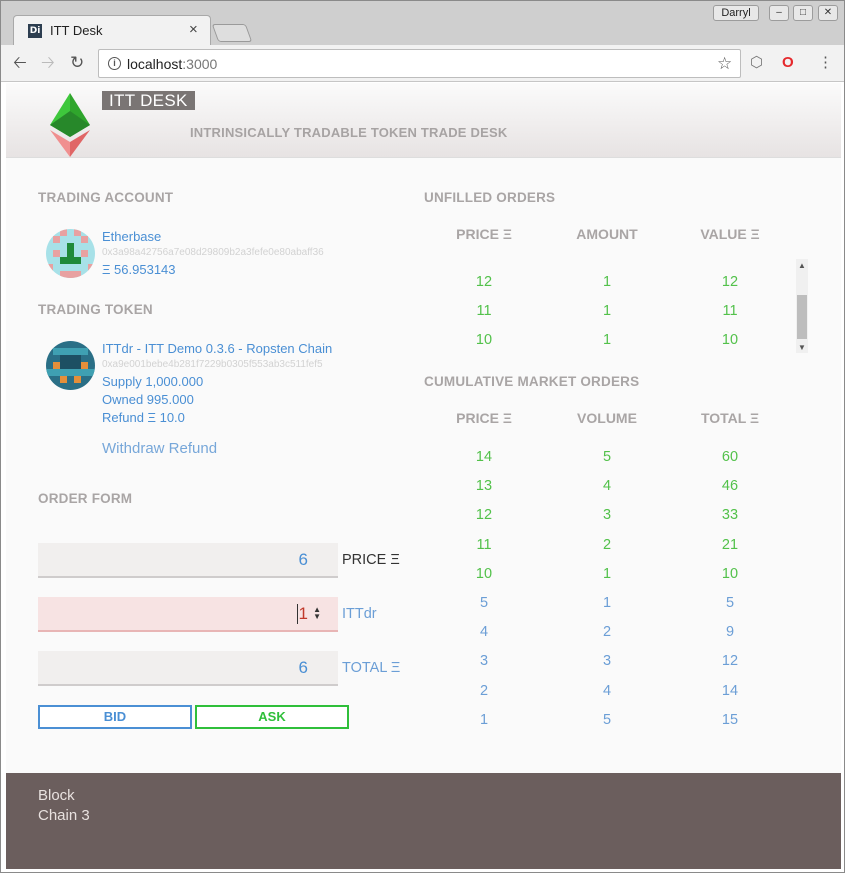  I want to click on browser-toolbar: 🡠 🡢 ↻ i localhost:3000 ☆ ⬡ Ο ⋮, so click(422, 63).